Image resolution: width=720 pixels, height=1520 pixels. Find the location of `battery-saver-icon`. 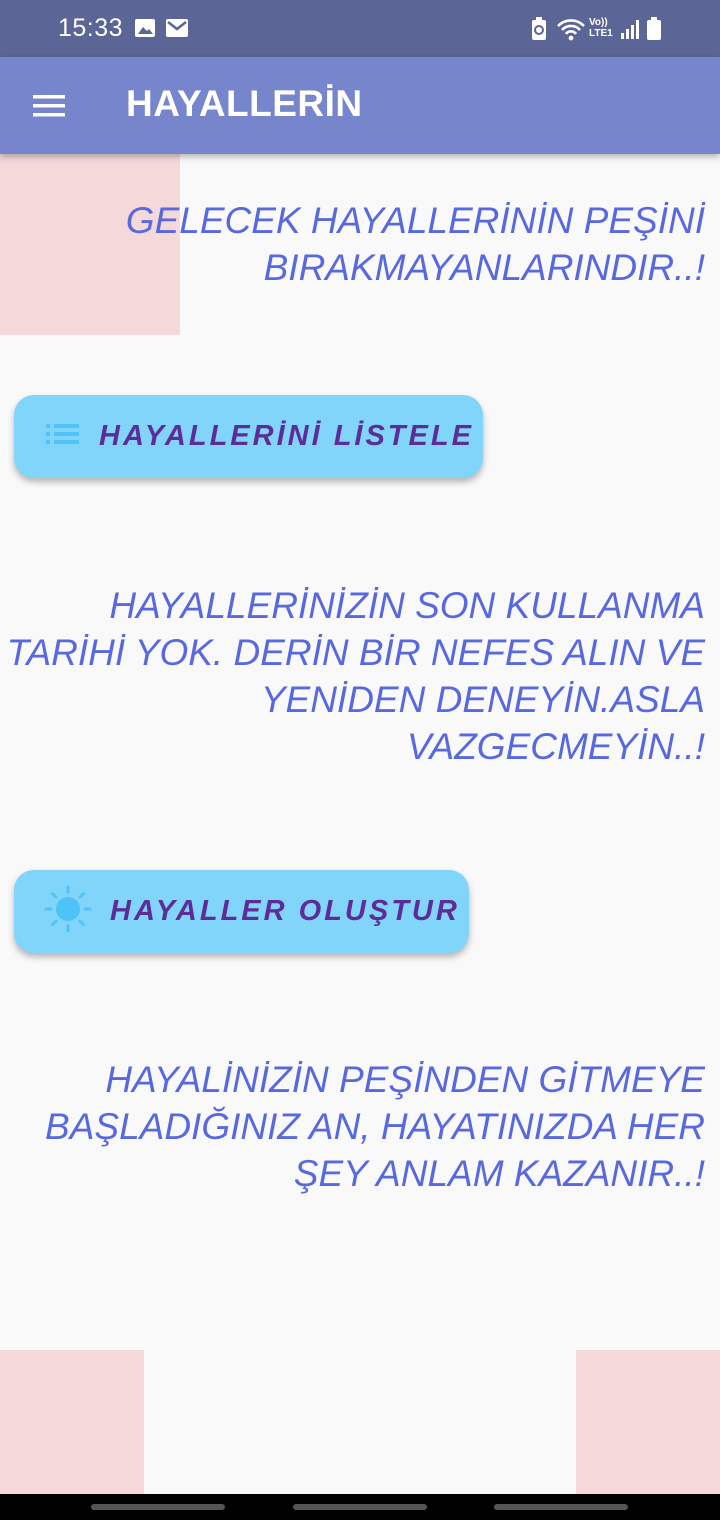

battery-saver-icon is located at coordinates (539, 31).